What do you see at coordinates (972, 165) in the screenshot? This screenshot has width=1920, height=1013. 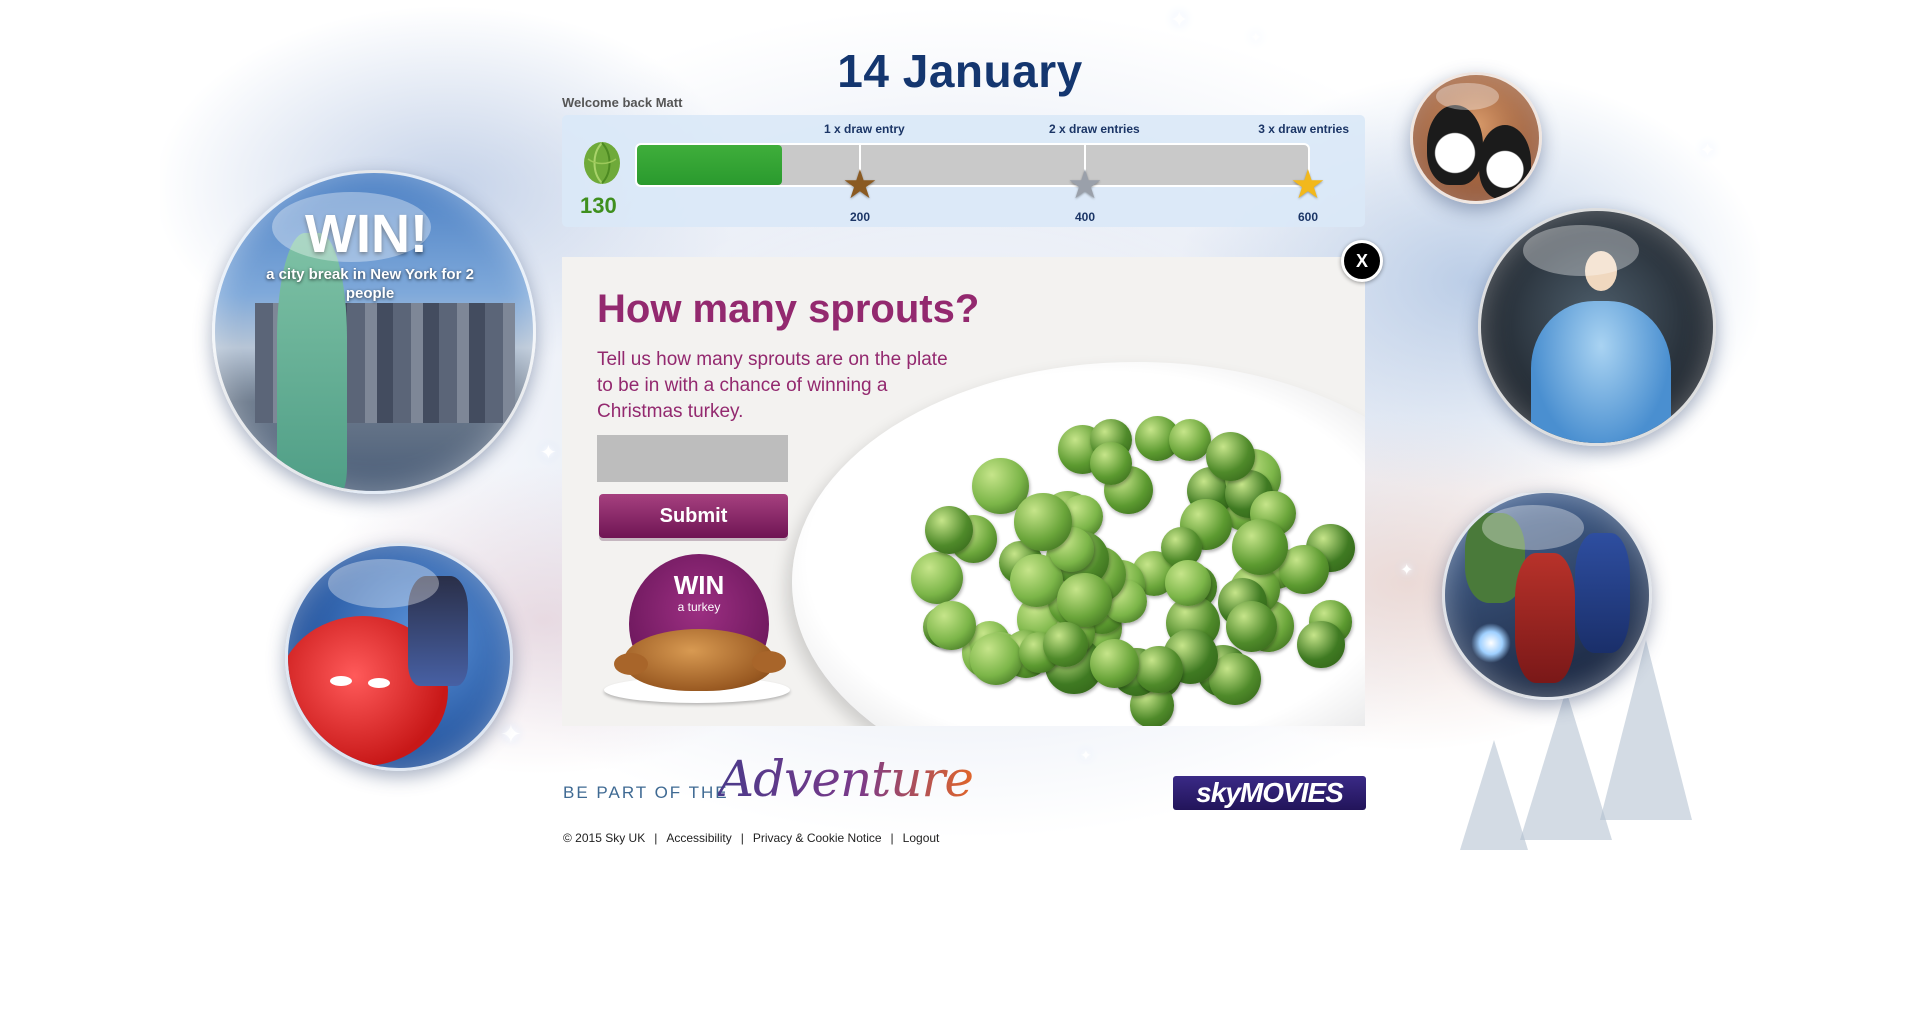 I see `progress-track` at bounding box center [972, 165].